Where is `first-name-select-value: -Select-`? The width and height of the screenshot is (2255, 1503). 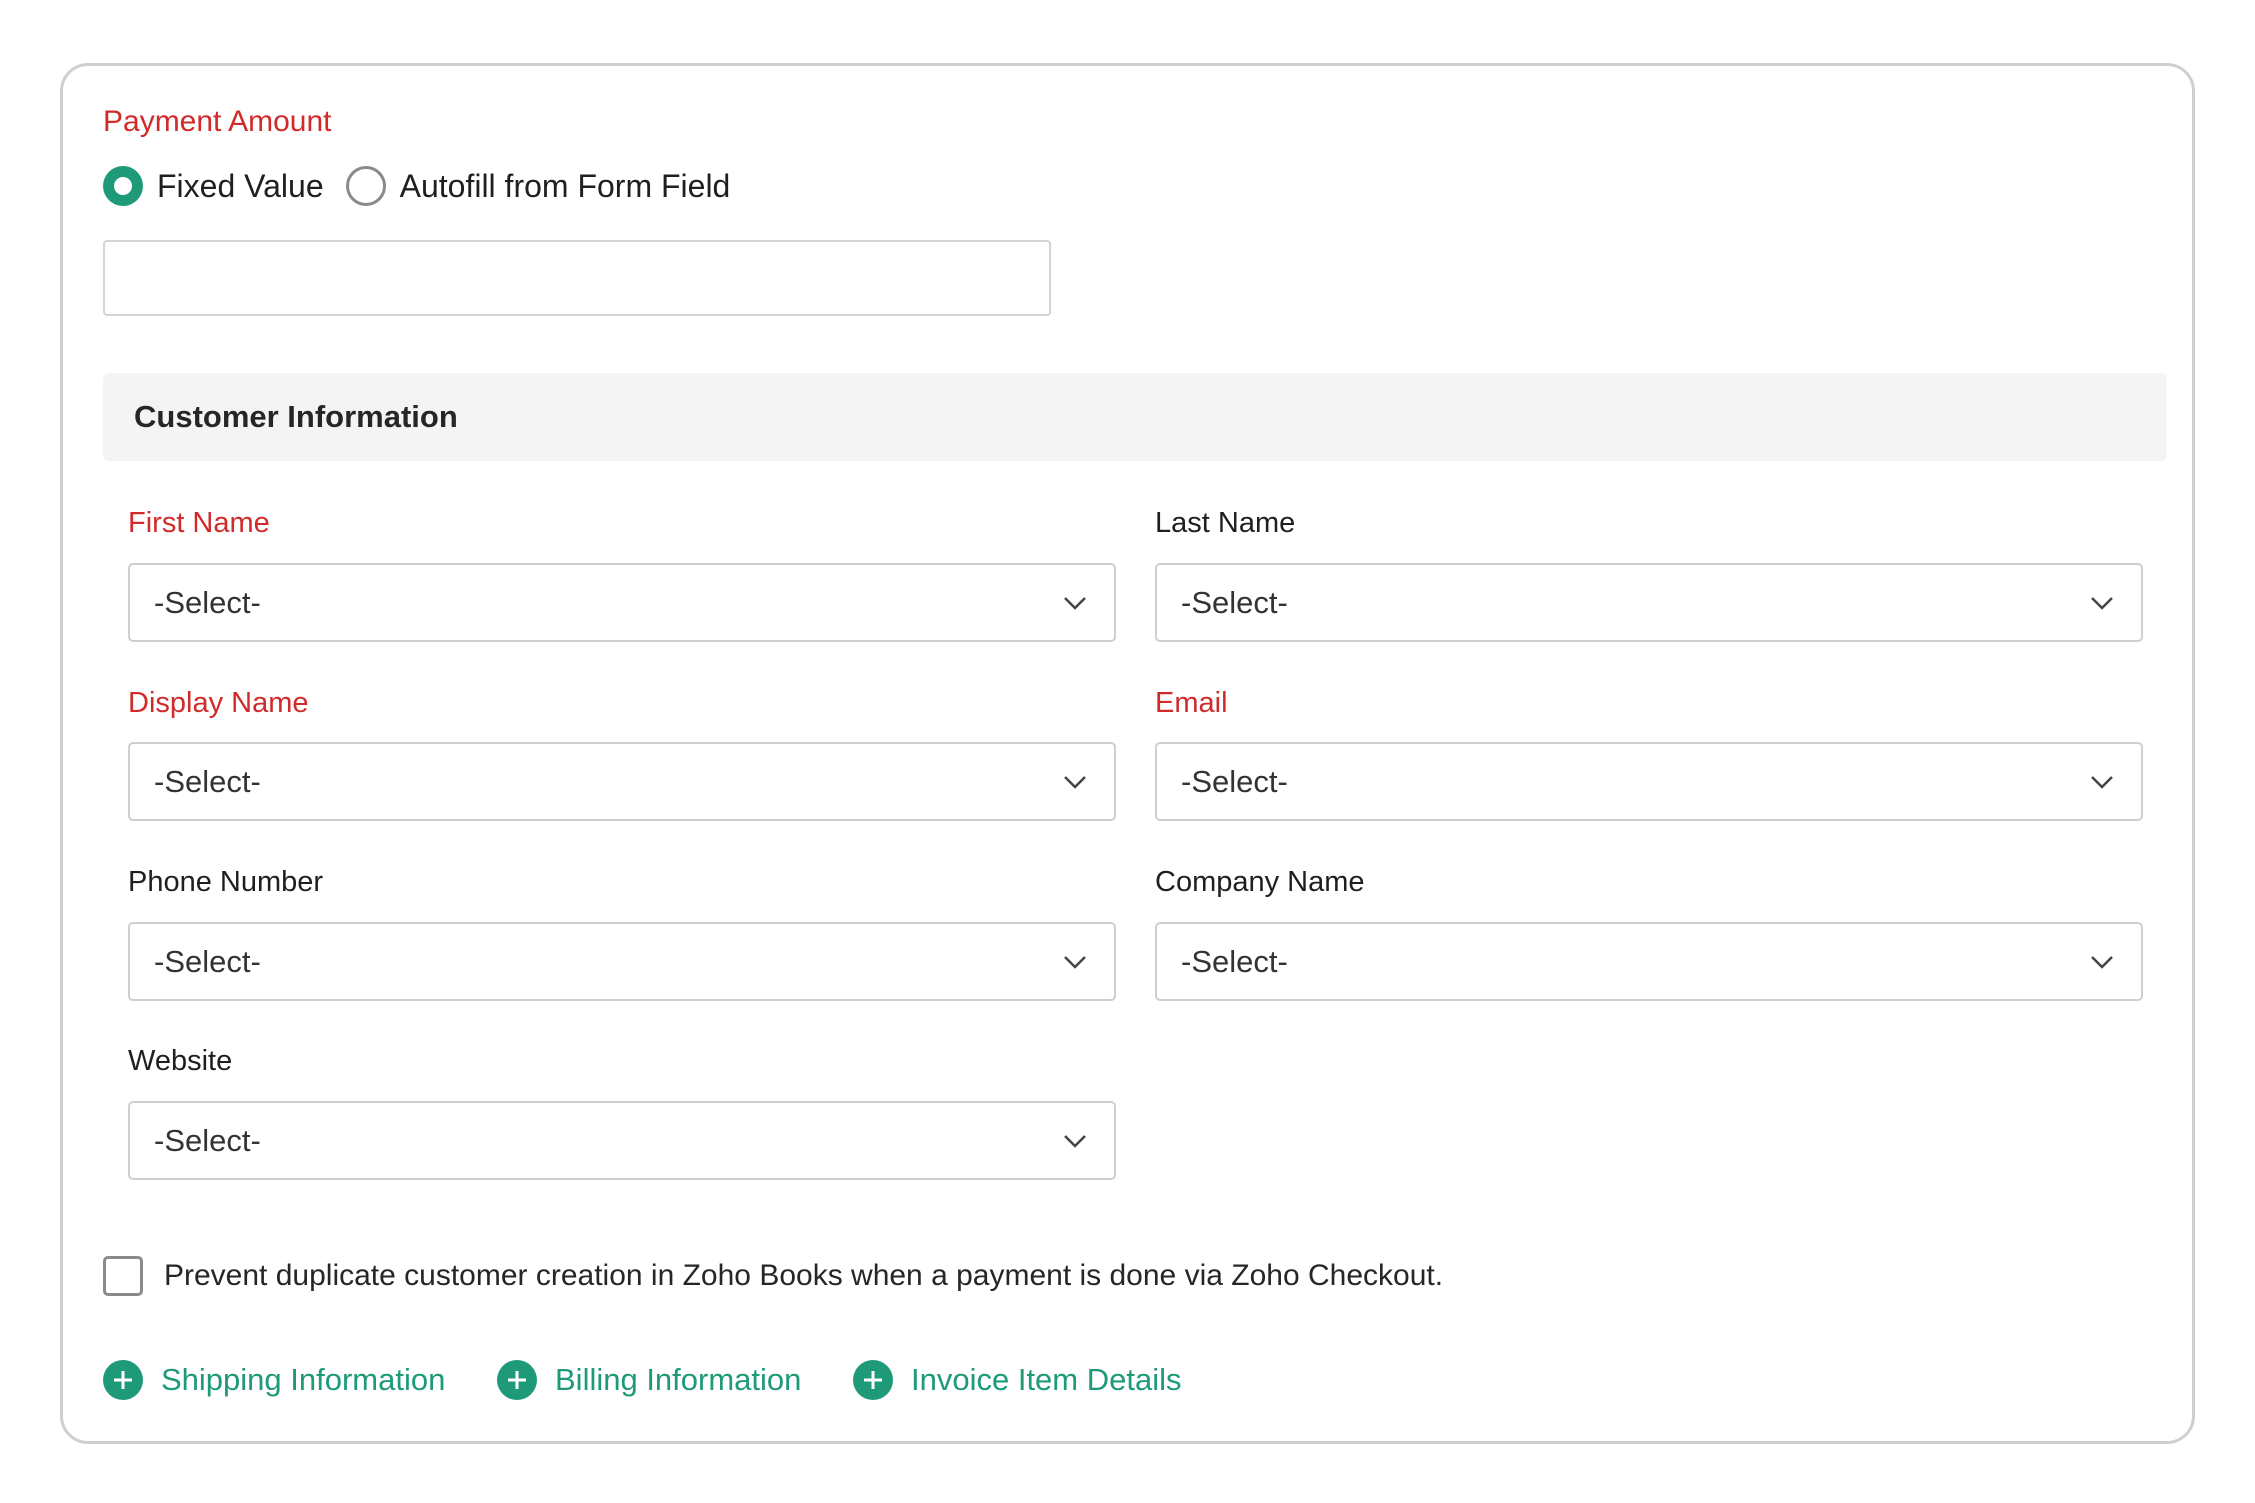
first-name-select-value: -Select- is located at coordinates (207, 602).